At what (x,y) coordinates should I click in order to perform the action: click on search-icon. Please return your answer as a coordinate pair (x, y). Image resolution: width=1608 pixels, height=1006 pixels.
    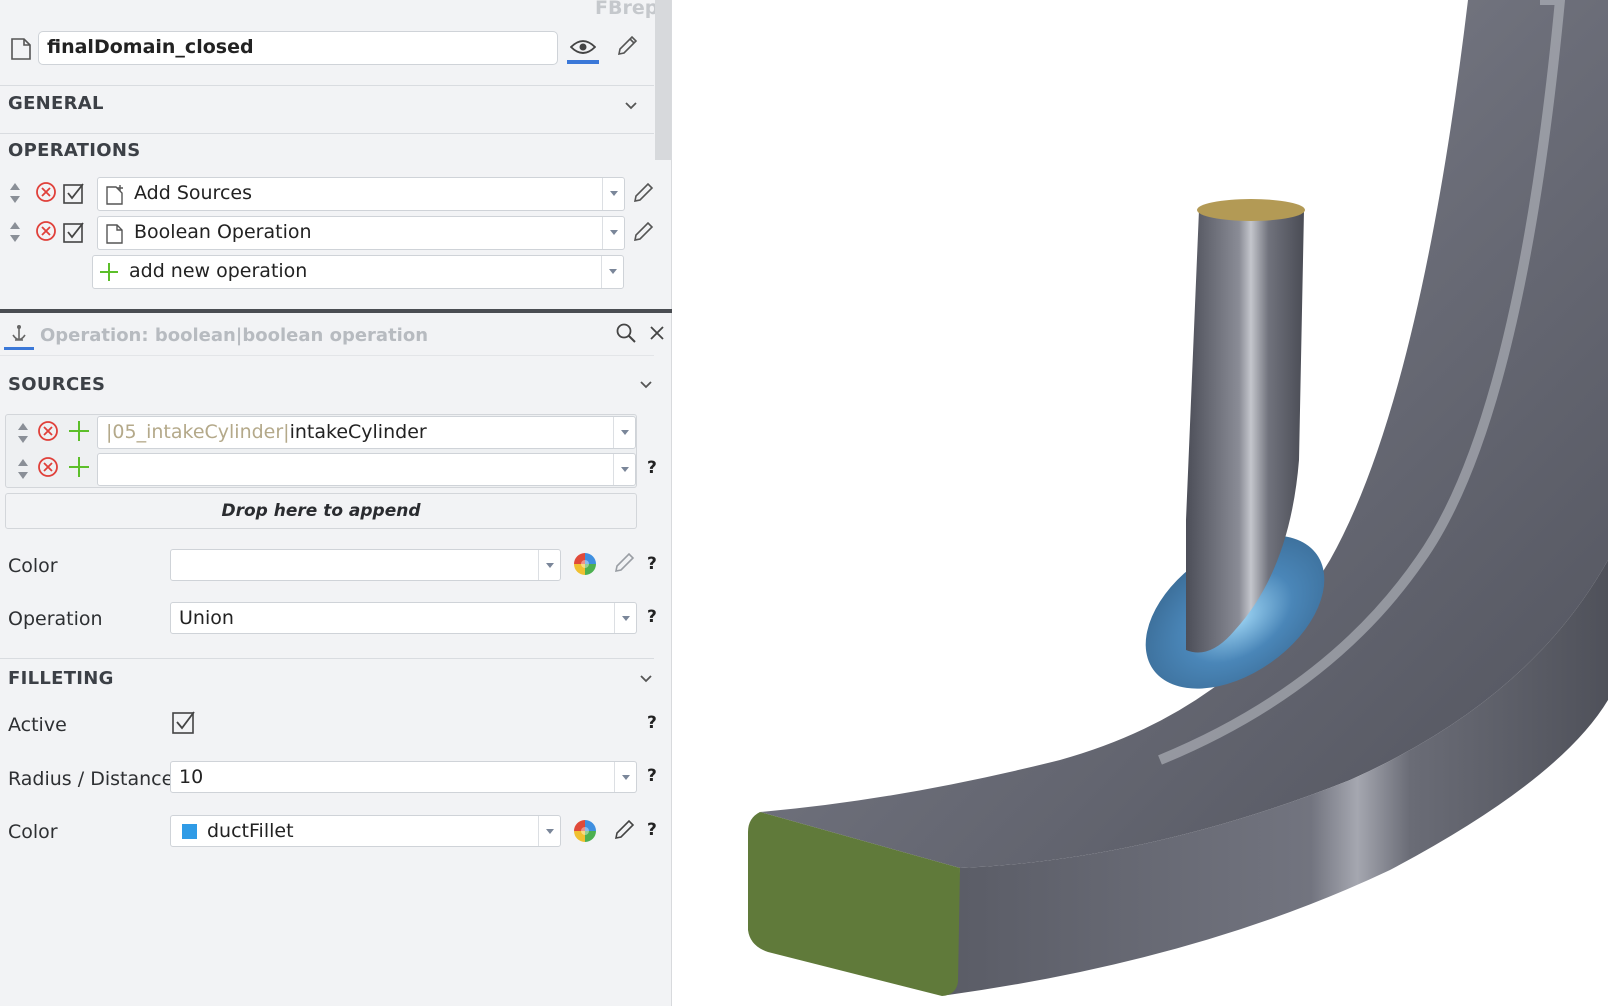
    Looking at the image, I should click on (626, 333).